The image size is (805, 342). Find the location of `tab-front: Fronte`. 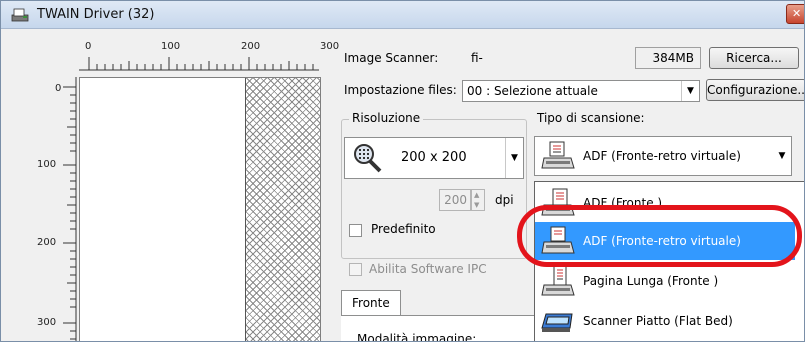

tab-front: Fronte is located at coordinates (371, 303).